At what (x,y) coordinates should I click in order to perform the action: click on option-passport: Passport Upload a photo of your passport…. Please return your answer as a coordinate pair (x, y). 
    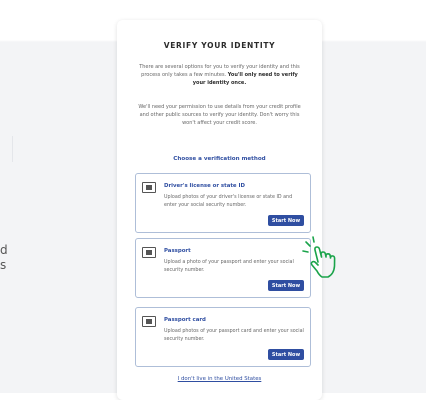
    Looking at the image, I should click on (223, 268).